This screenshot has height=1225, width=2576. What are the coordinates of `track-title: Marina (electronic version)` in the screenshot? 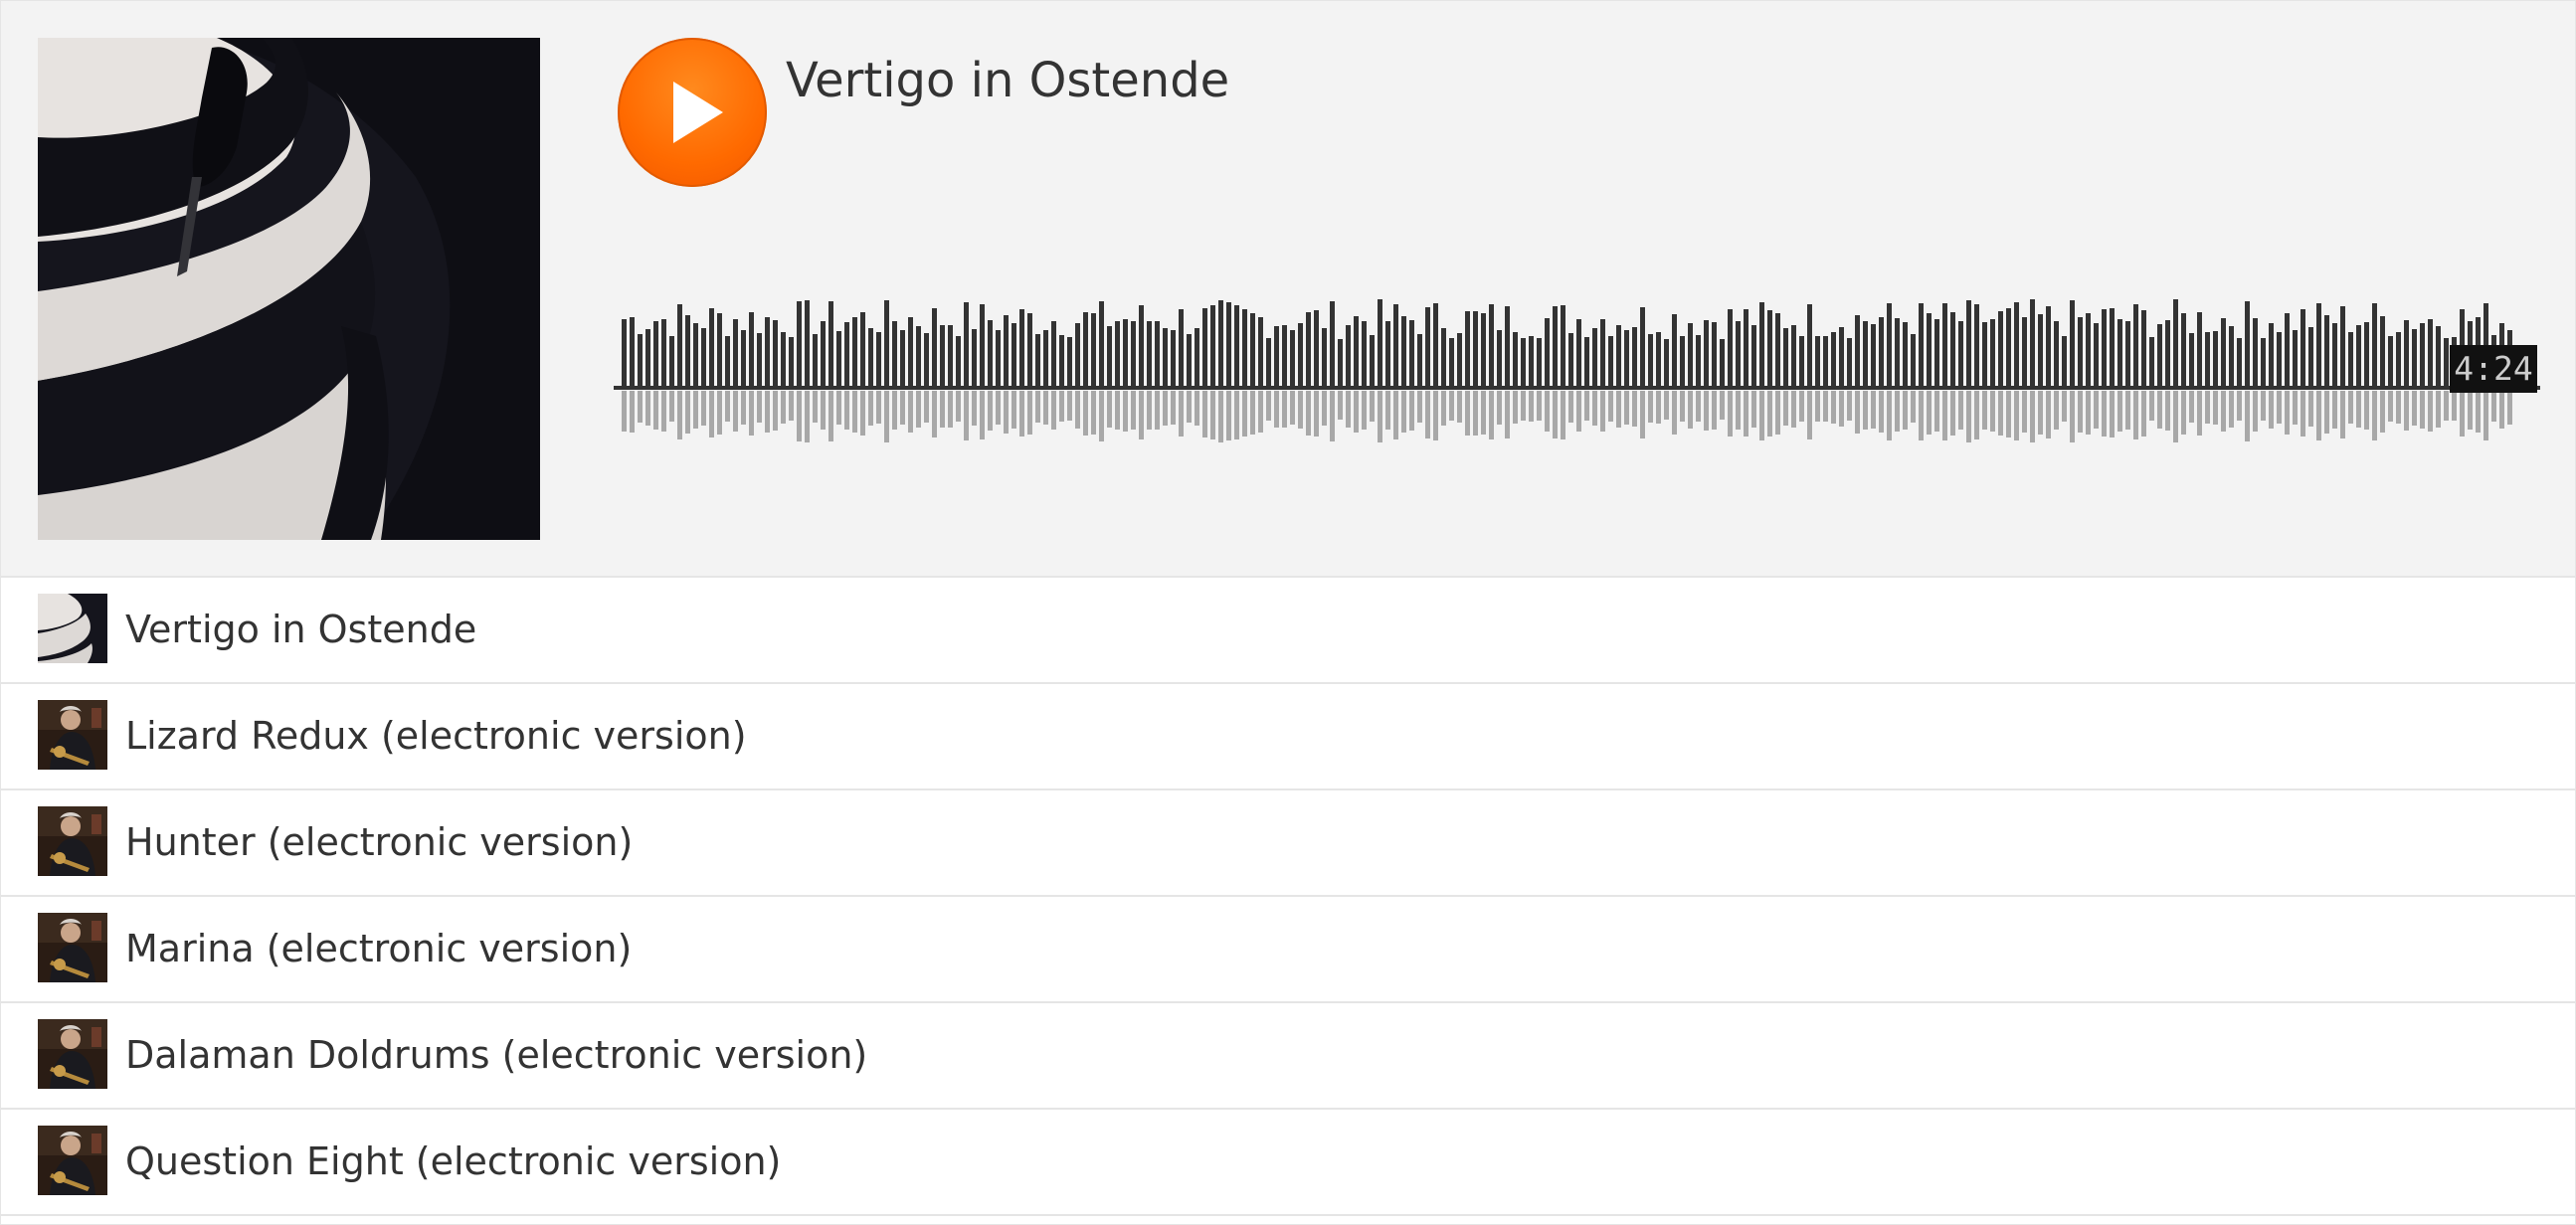 It's located at (379, 948).